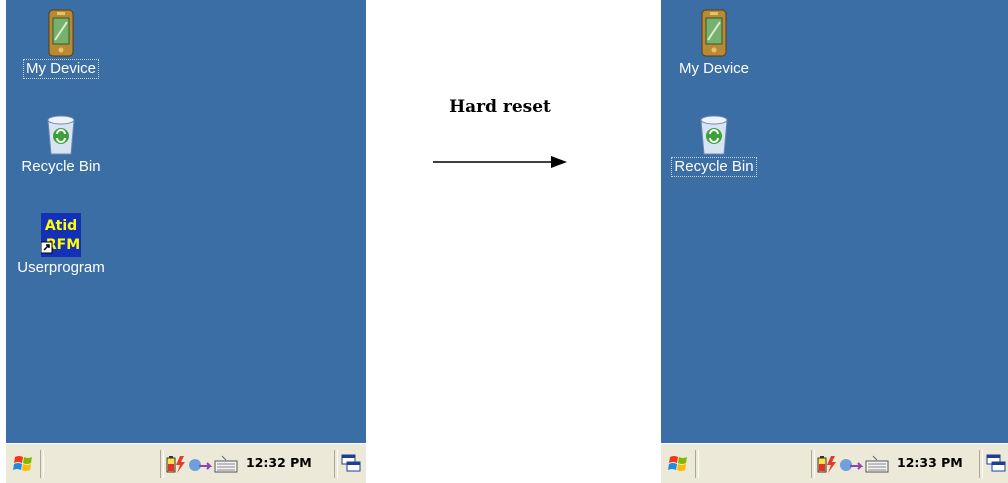 This screenshot has height=483, width=1008. Describe the element at coordinates (61, 267) in the screenshot. I see `icon-label: Userprogram` at that location.